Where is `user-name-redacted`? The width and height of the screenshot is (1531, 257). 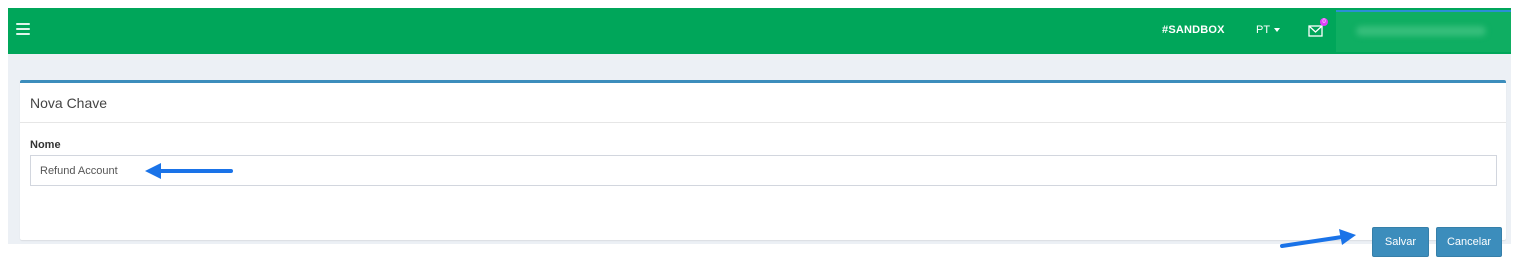
user-name-redacted is located at coordinates (1421, 31).